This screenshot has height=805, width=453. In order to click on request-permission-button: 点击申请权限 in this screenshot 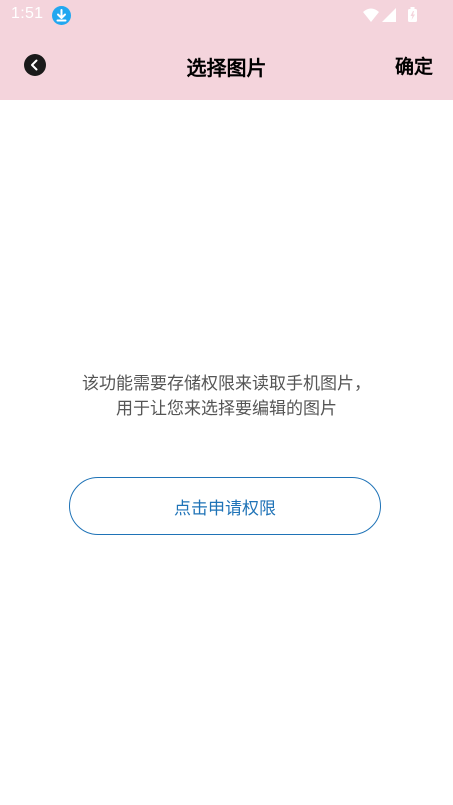, I will do `click(225, 506)`.